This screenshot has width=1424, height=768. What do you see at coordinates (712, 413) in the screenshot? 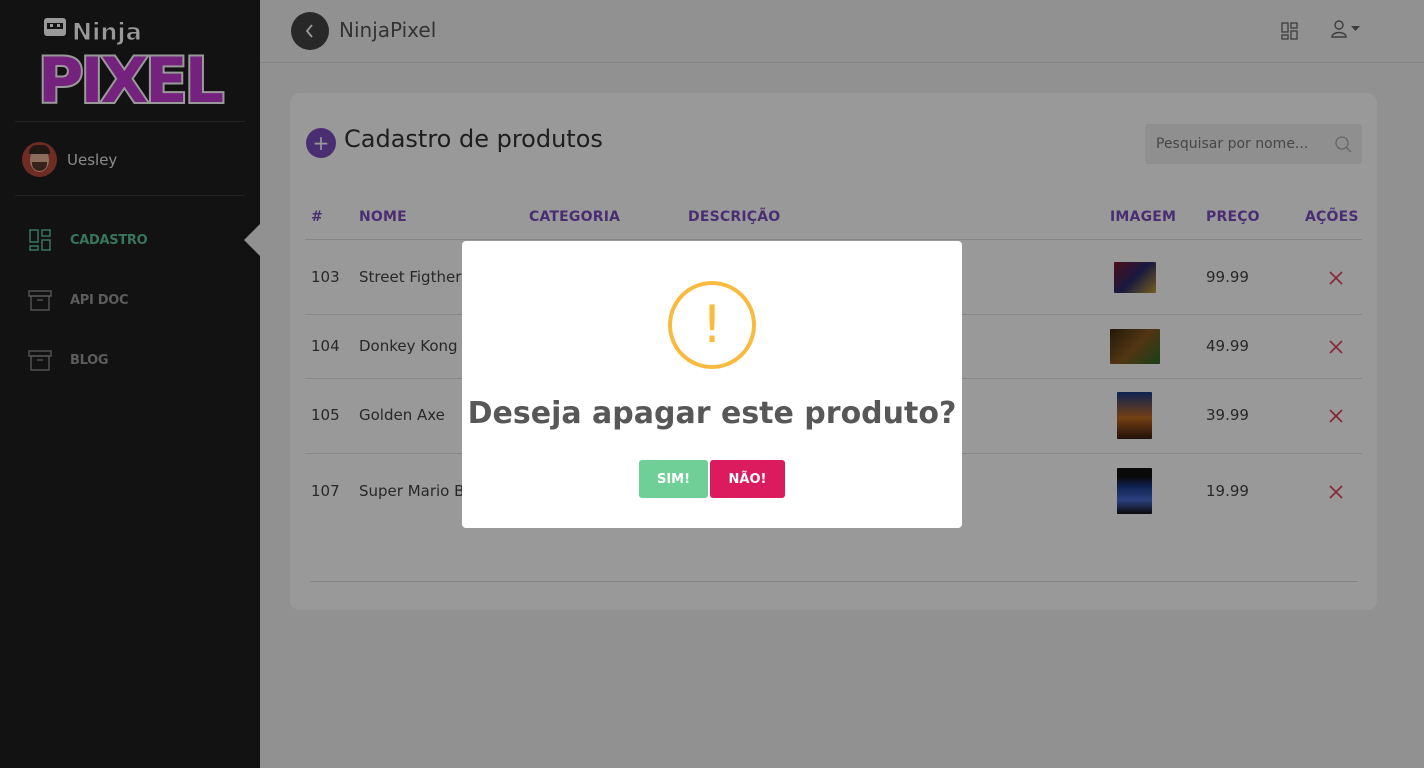
I see `dialog-title: Deseja apagar este produto?` at bounding box center [712, 413].